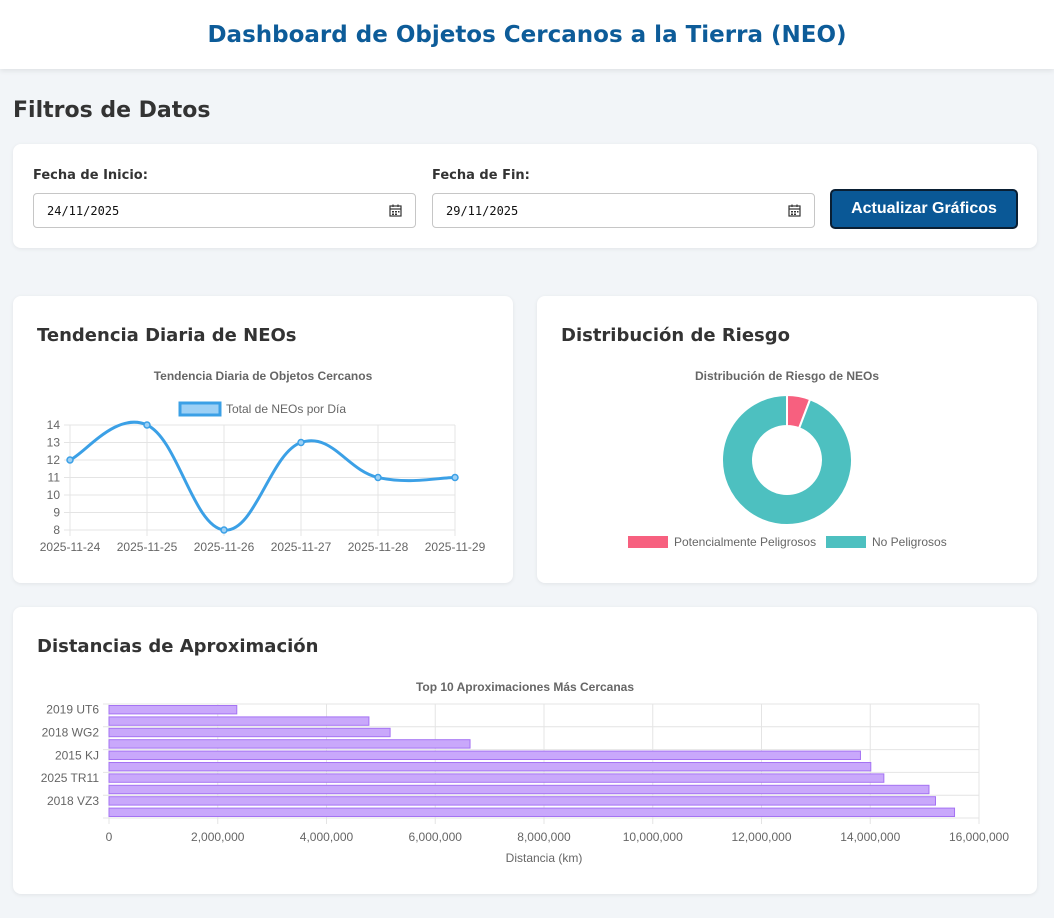 The image size is (1054, 918). What do you see at coordinates (112, 110) in the screenshot?
I see `filters-section-title: Filtros de Datos` at bounding box center [112, 110].